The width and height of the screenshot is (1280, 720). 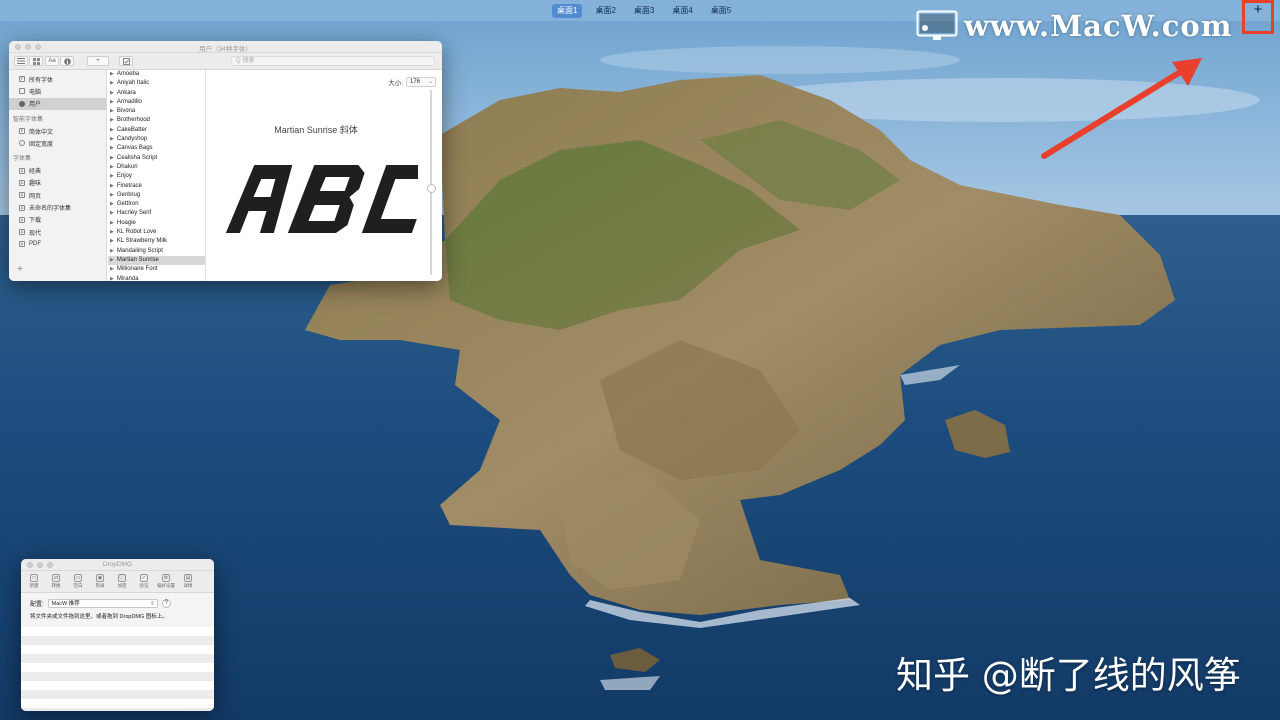 What do you see at coordinates (57, 79) in the screenshot?
I see `sidebar-item-all-fonts: F 所有字体` at bounding box center [57, 79].